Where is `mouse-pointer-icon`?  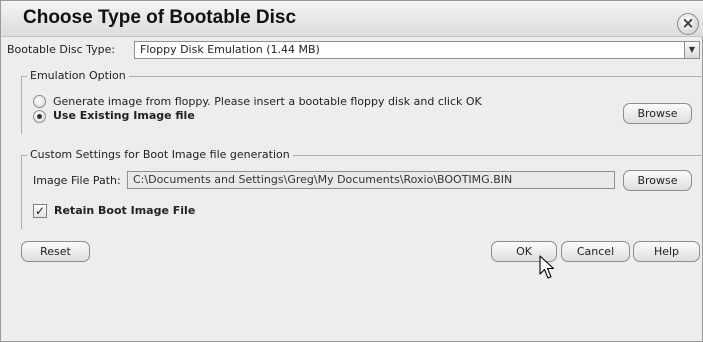
mouse-pointer-icon is located at coordinates (547, 267).